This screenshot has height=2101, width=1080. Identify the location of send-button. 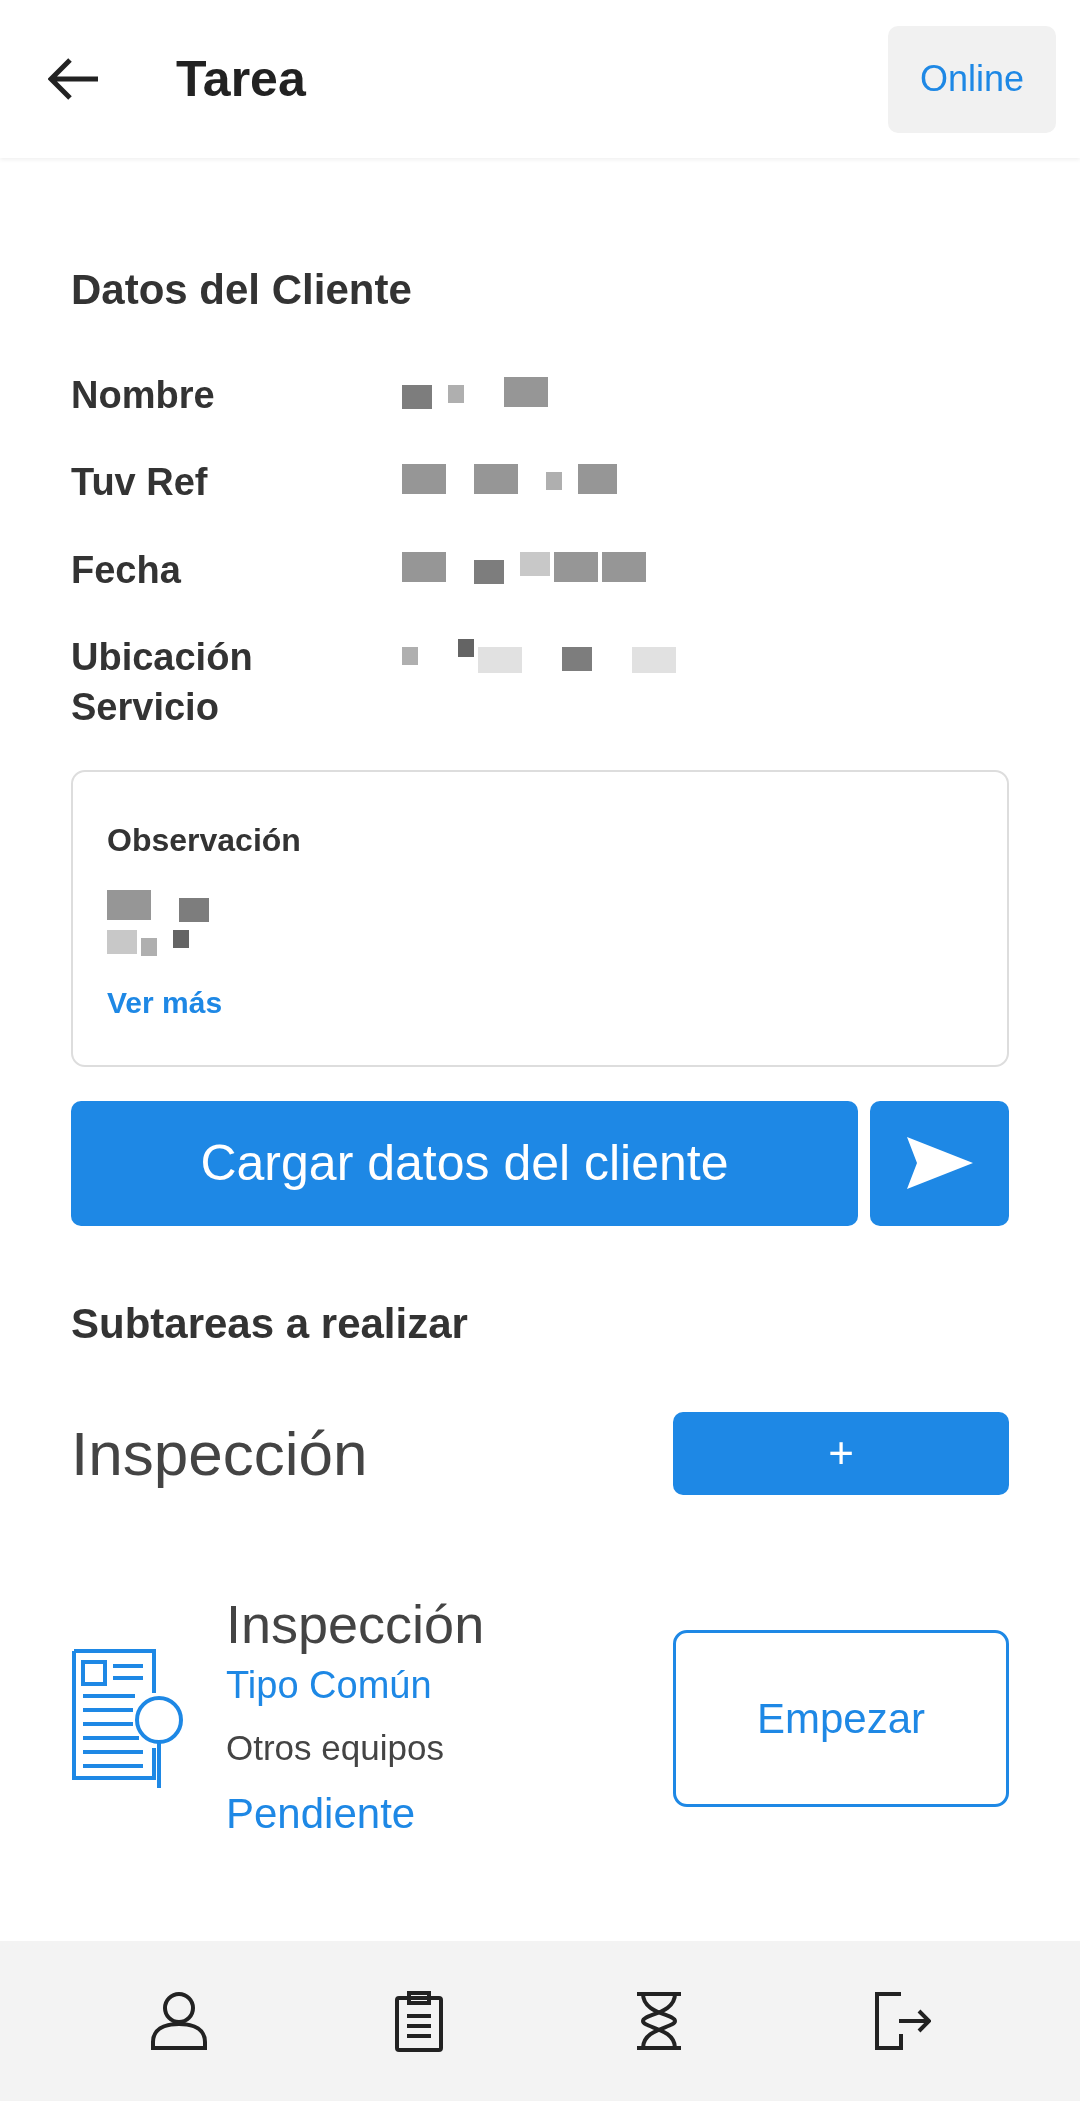
(939, 1163).